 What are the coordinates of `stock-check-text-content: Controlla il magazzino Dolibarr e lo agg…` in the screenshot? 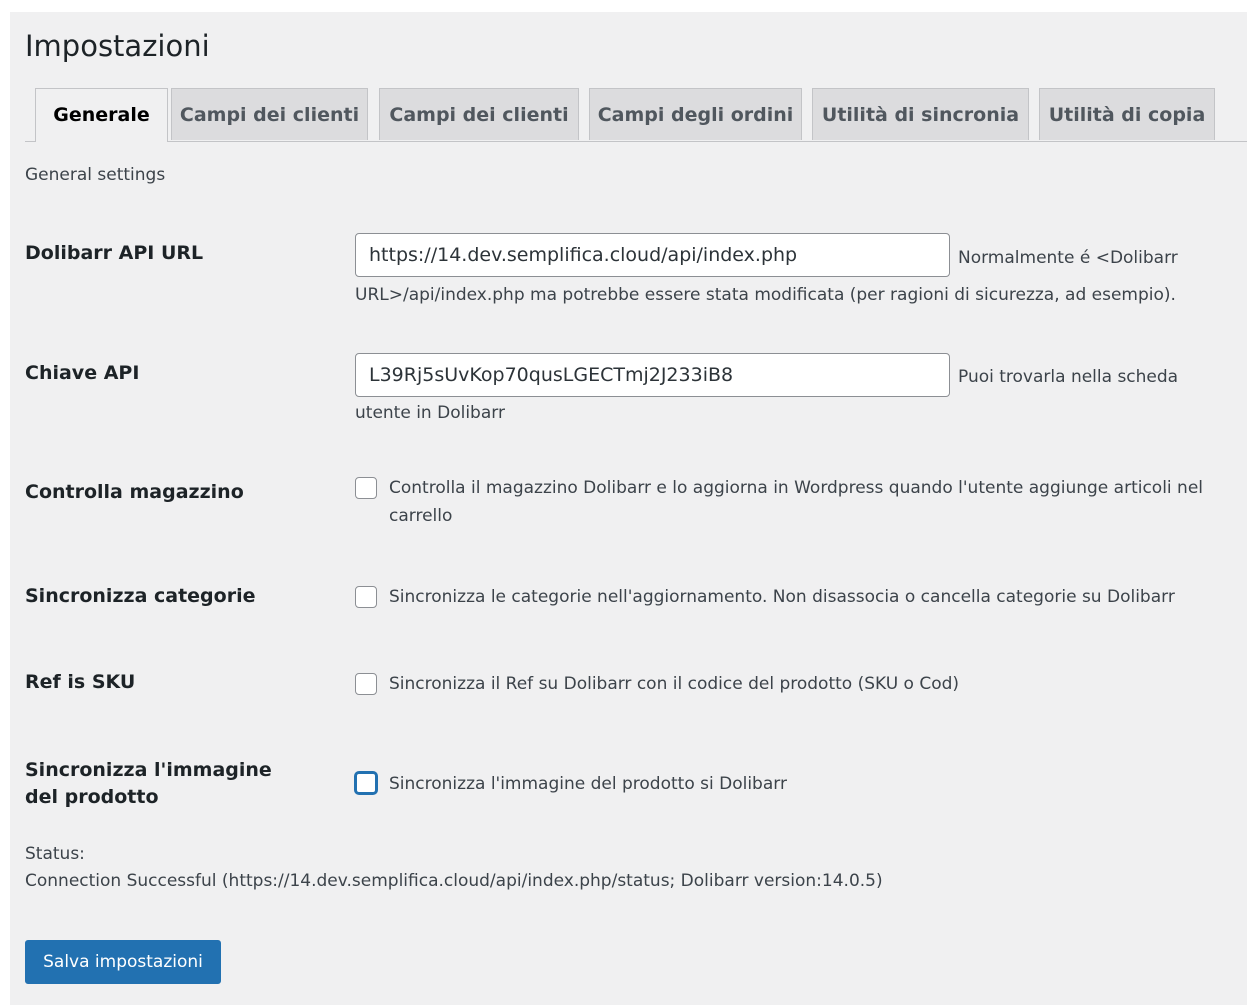 It's located at (796, 502).